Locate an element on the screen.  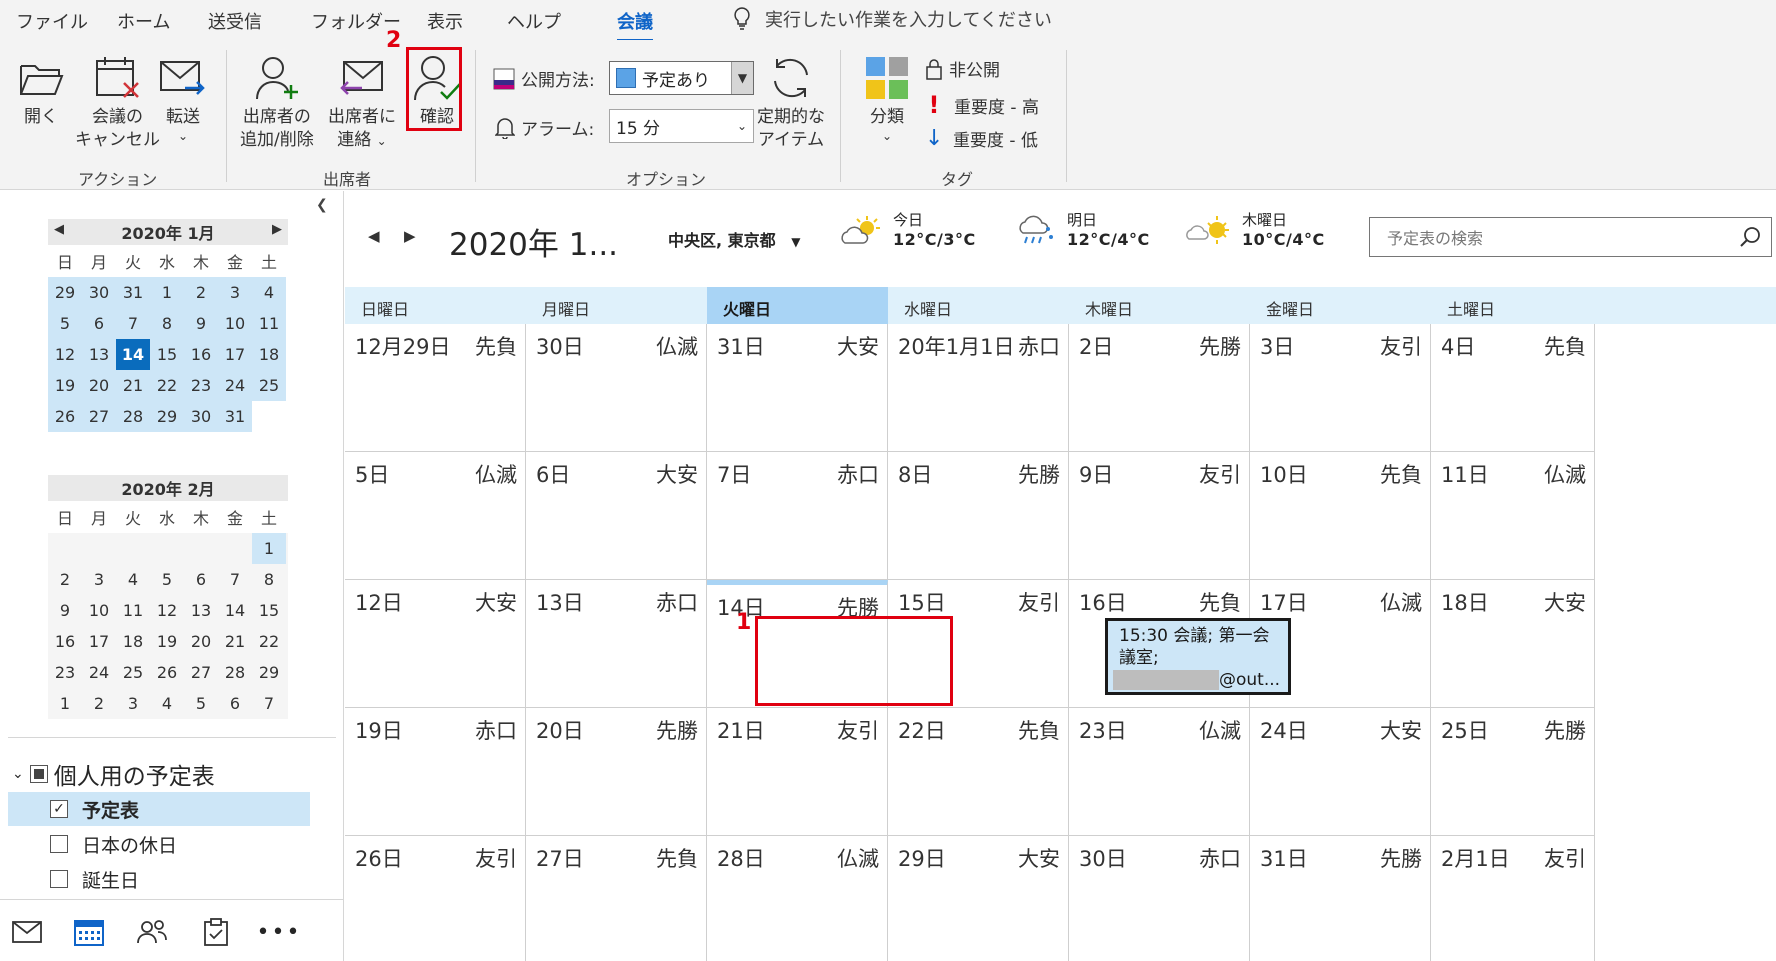
next-month-arrow-icon: ▶ is located at coordinates (277, 229).